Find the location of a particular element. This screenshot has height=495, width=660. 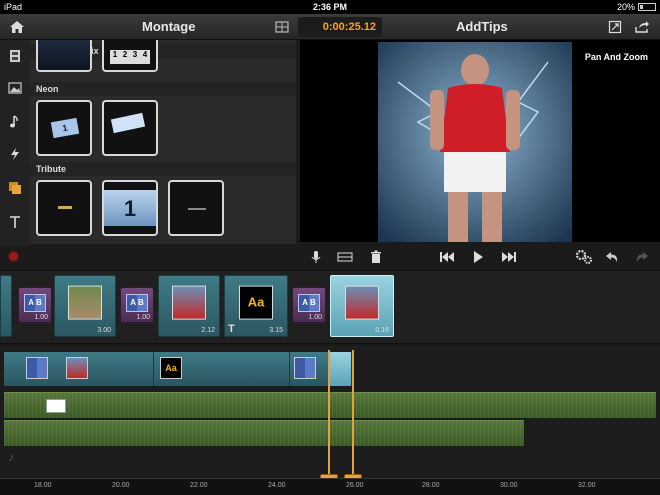

trash-icon is located at coordinates (376, 256).